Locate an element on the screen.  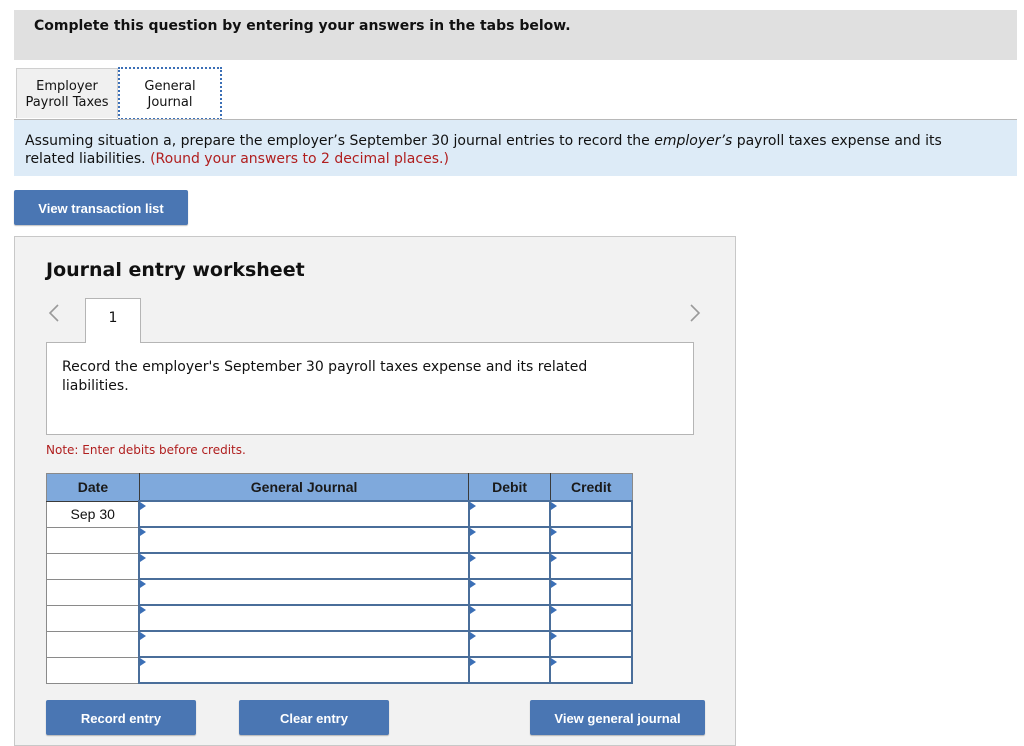
worksheet-title: Journal entry worksheet is located at coordinates (175, 270).